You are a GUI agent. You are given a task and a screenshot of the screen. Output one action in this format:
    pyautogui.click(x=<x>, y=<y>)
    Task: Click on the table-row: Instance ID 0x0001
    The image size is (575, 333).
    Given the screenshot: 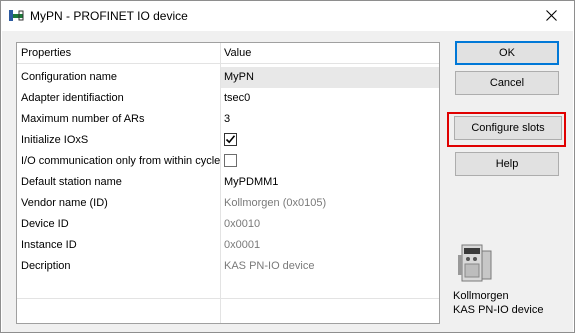 What is the action you would take?
    pyautogui.click(x=228, y=245)
    